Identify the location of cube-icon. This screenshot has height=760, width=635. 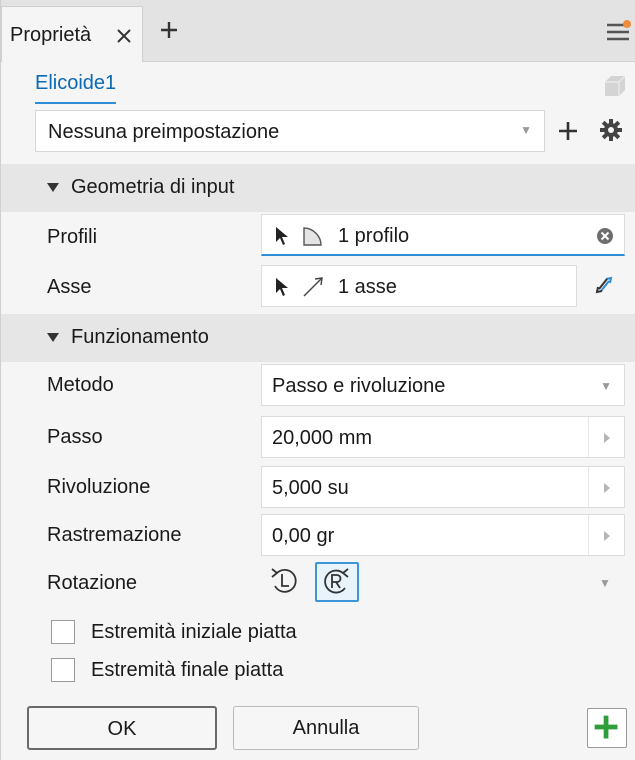
(615, 85).